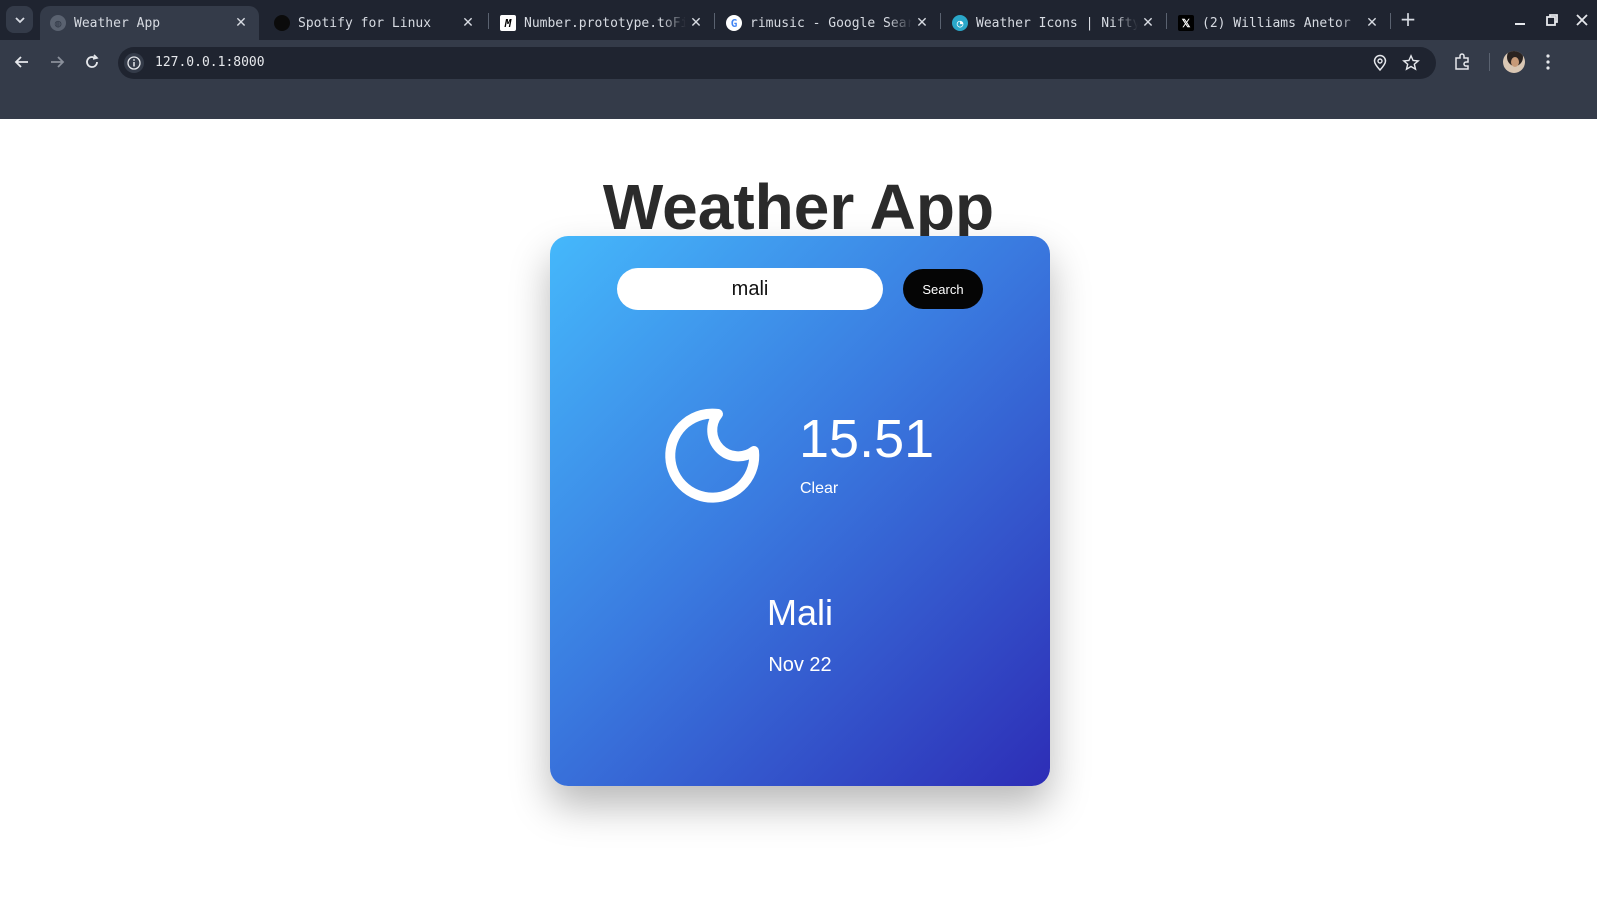 The width and height of the screenshot is (1597, 899). I want to click on mdn-icon: M, so click(508, 23).